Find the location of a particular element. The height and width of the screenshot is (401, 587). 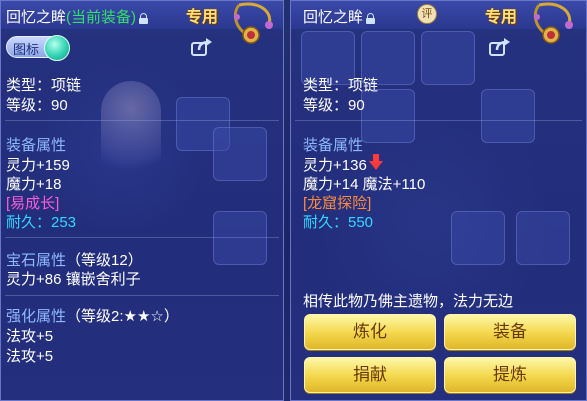

current-equipped-label: (当前装备) is located at coordinates (101, 17).